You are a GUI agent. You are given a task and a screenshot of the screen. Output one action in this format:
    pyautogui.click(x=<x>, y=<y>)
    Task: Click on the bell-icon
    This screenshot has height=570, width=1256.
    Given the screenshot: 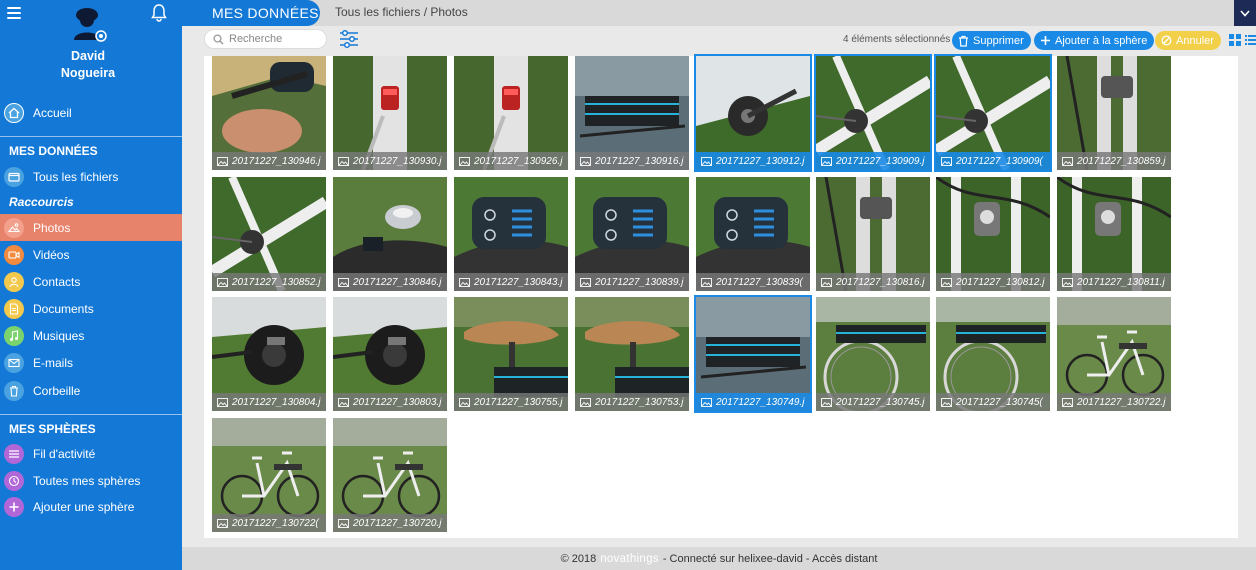 What is the action you would take?
    pyautogui.click(x=159, y=14)
    